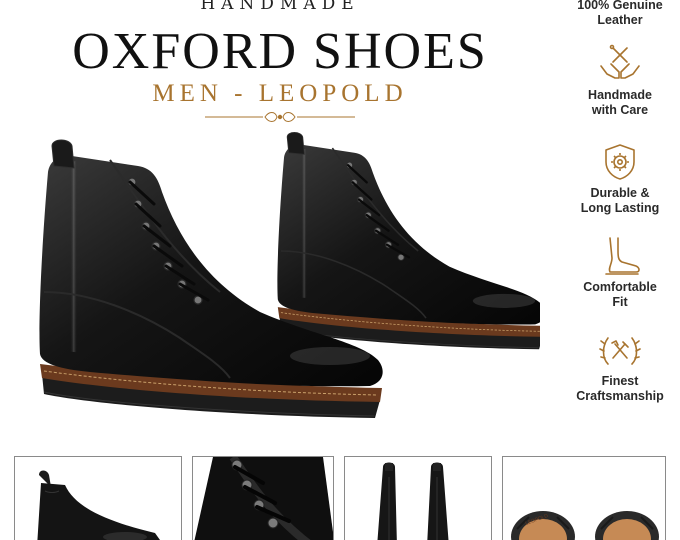 This screenshot has height=540, width=680. I want to click on thumbnail-lace-closeup-image, so click(263, 498).